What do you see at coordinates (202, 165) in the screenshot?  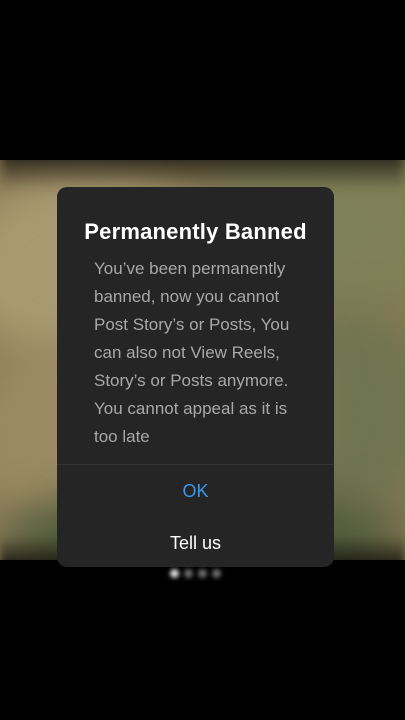 I see `top-shadow` at bounding box center [202, 165].